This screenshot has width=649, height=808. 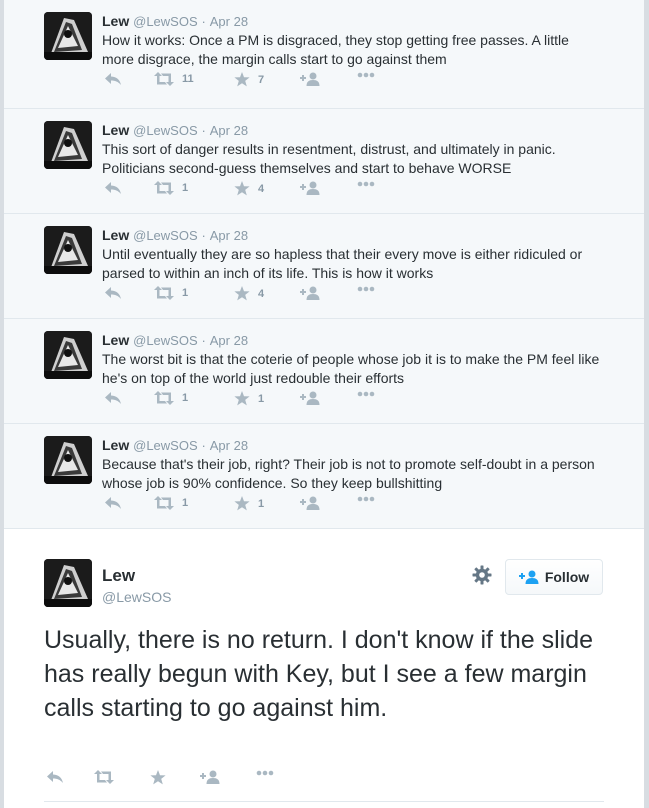 I want to click on favorite-button, so click(x=158, y=777).